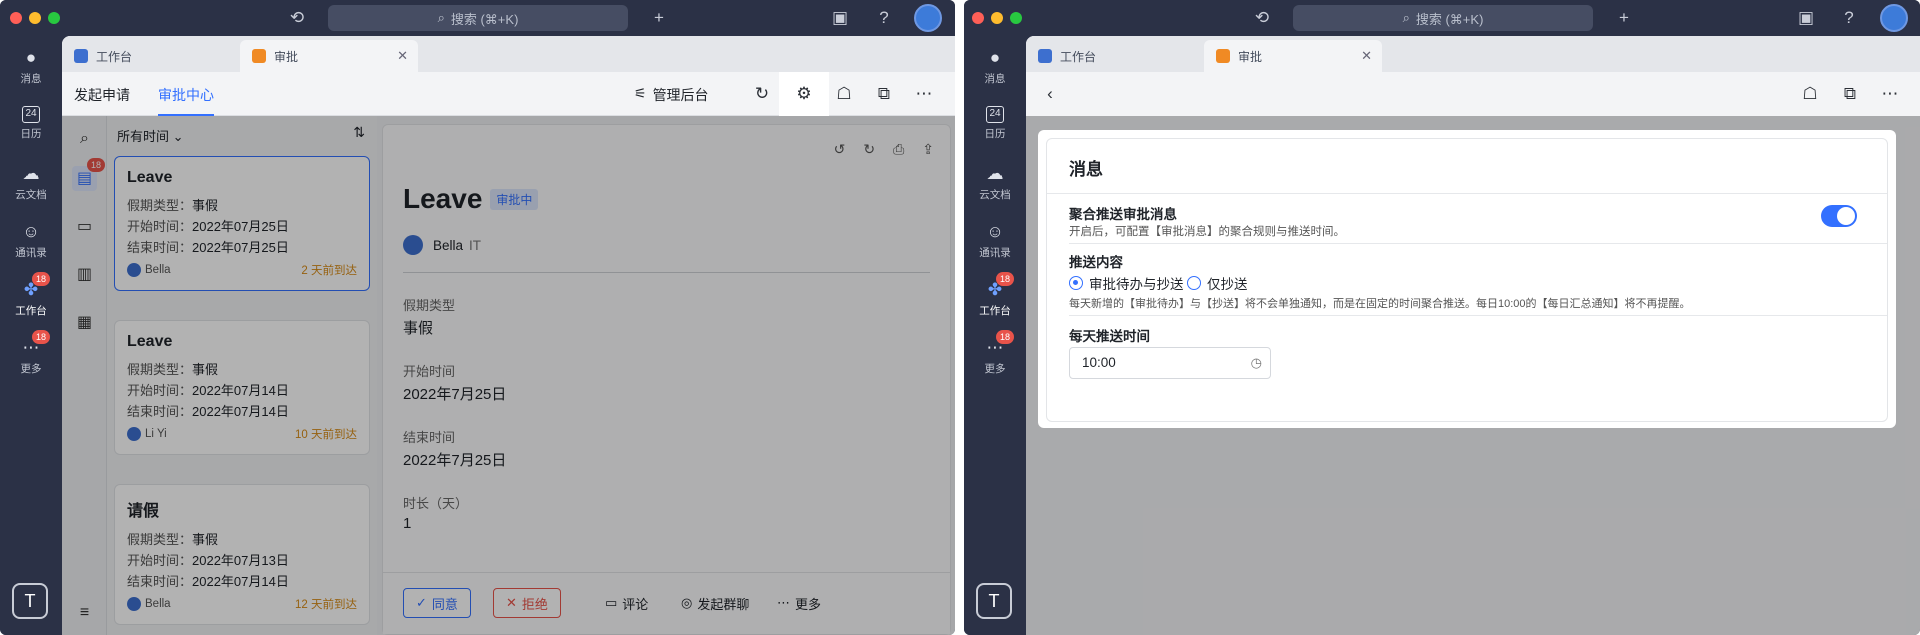 The width and height of the screenshot is (1920, 635). Describe the element at coordinates (1109, 336) in the screenshot. I see `push-time-title: 每天推送时间` at that location.